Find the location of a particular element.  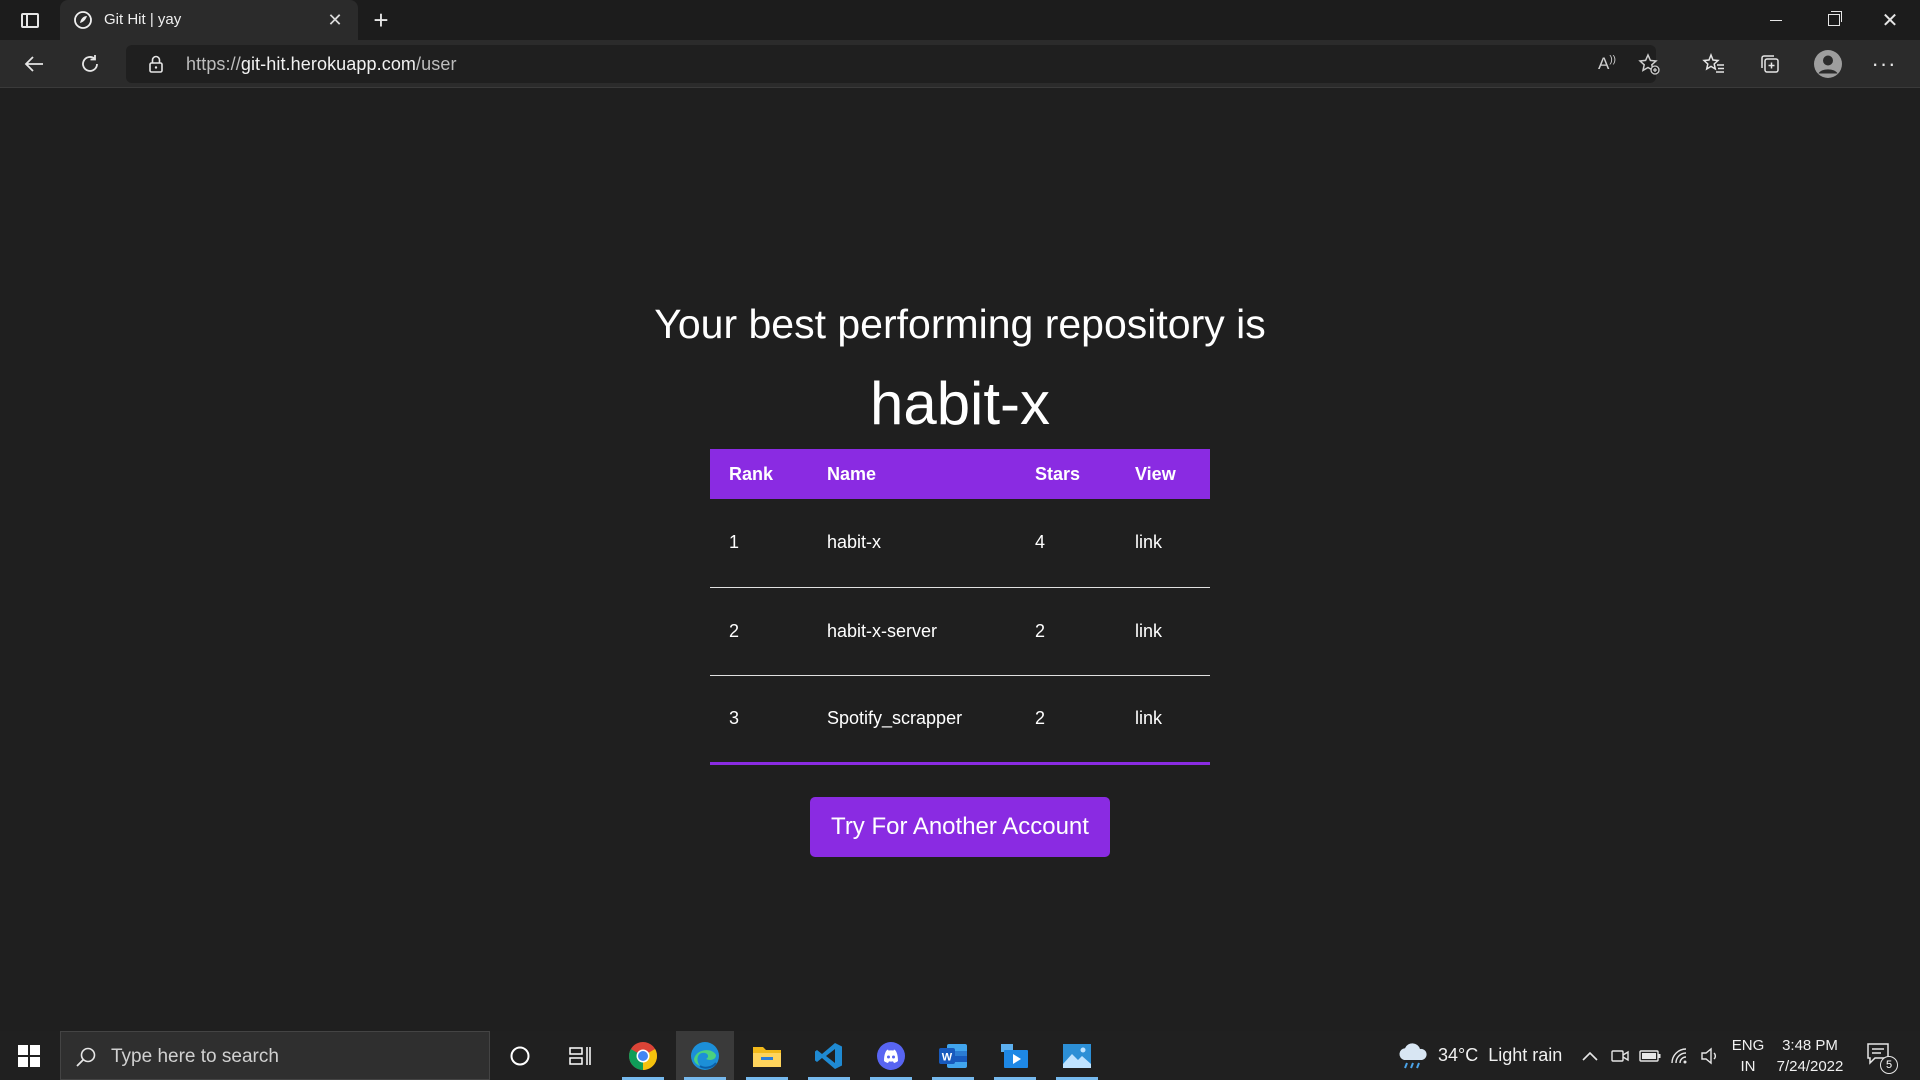

wifi-icon is located at coordinates (1679, 1055).